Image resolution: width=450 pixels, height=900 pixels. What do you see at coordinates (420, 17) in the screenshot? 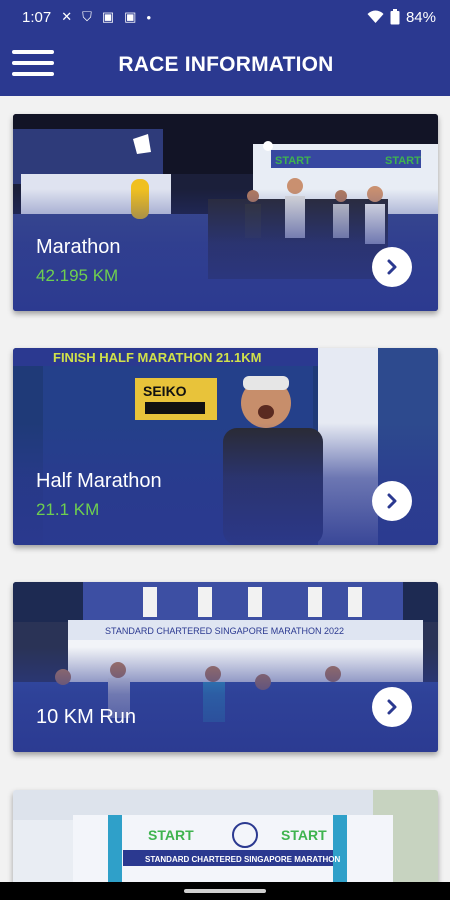
I see `battery-percent: 84%` at bounding box center [420, 17].